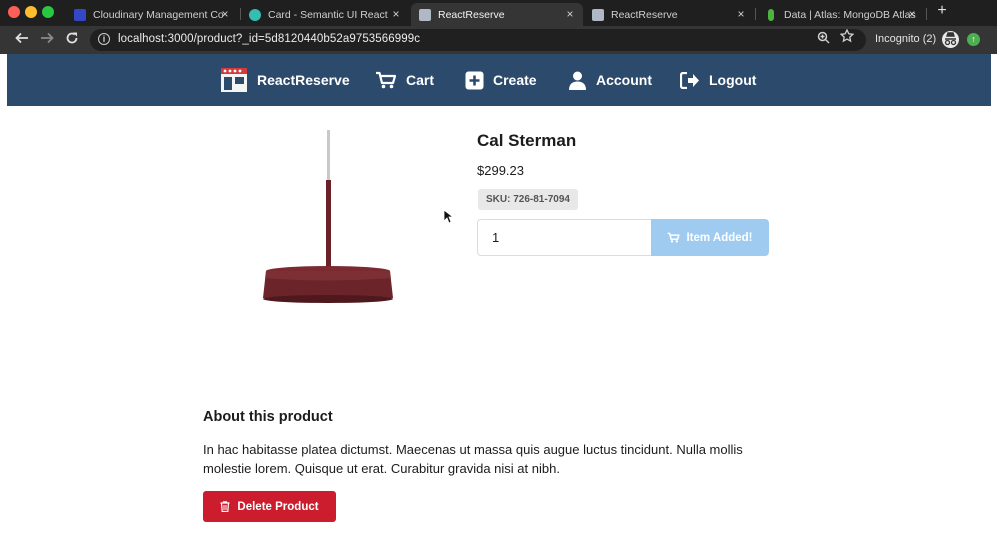 Image resolution: width=997 pixels, height=551 pixels. What do you see at coordinates (973, 39) in the screenshot?
I see `update-arrow-icon: ↑` at bounding box center [973, 39].